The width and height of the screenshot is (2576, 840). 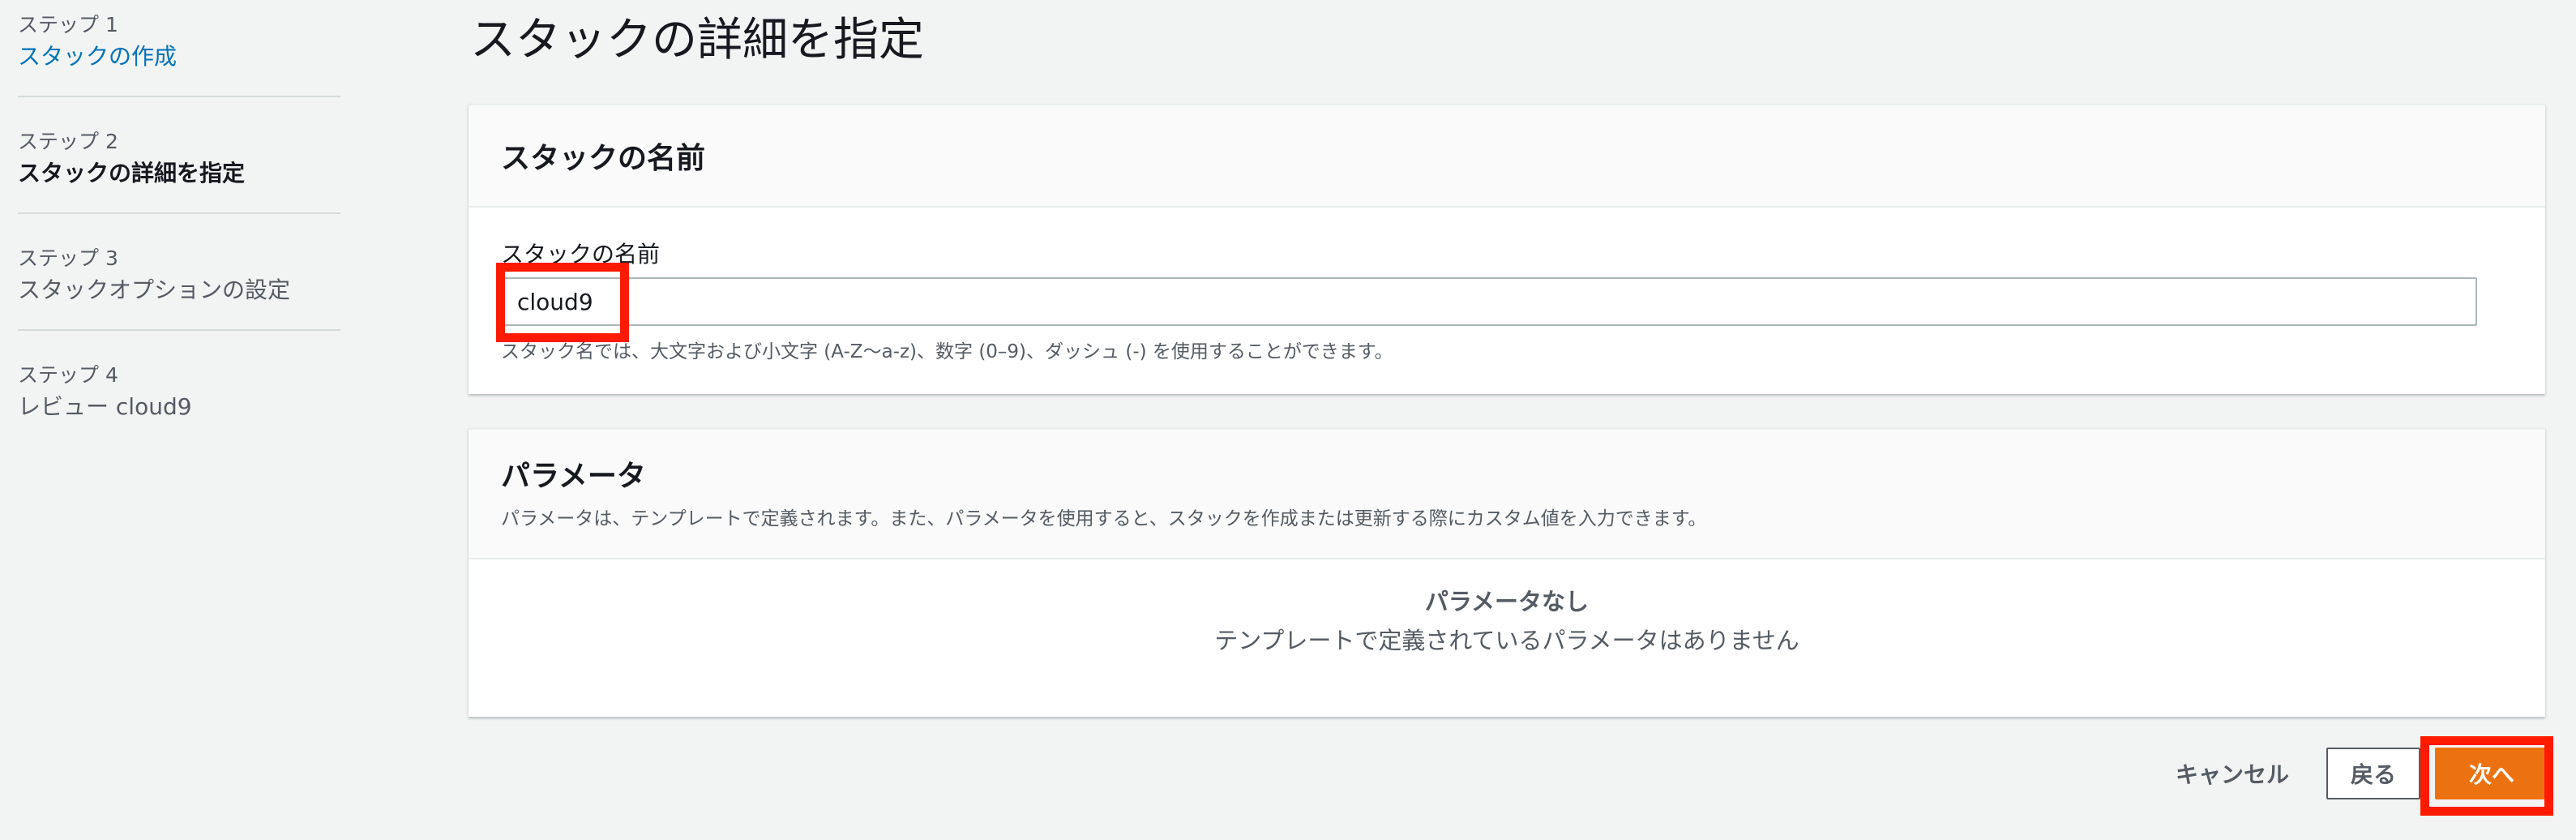 I want to click on cancel-button: キャンセル, so click(x=2232, y=773).